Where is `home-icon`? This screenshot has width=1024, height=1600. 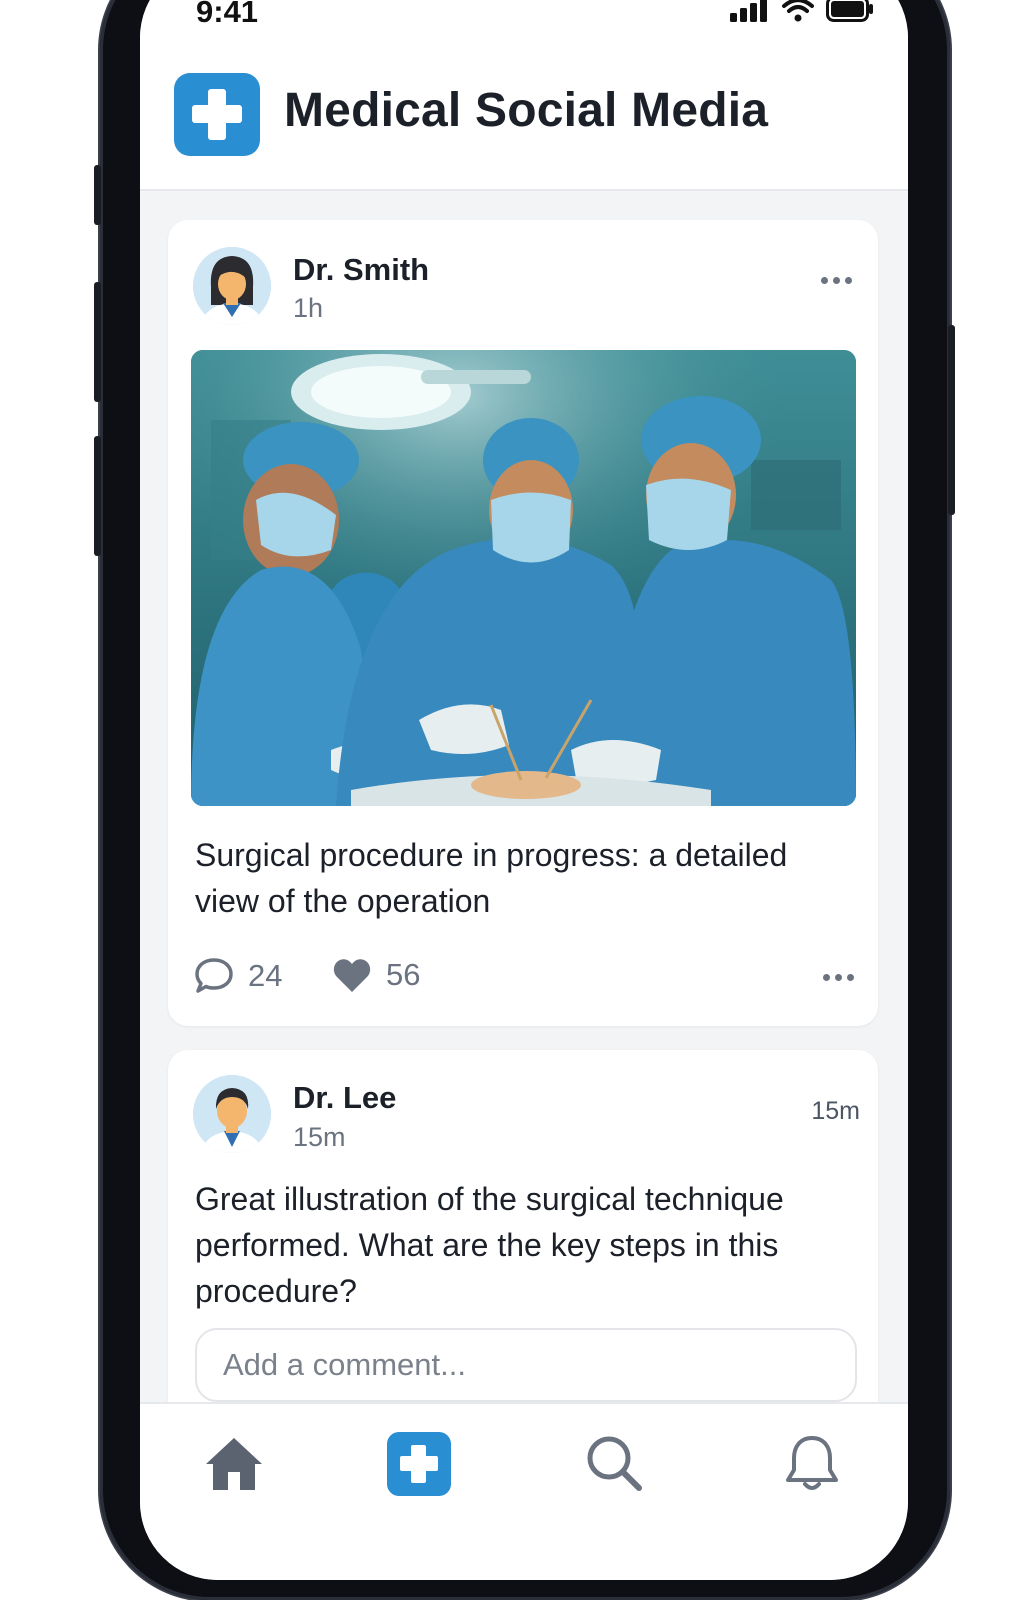 home-icon is located at coordinates (234, 1464).